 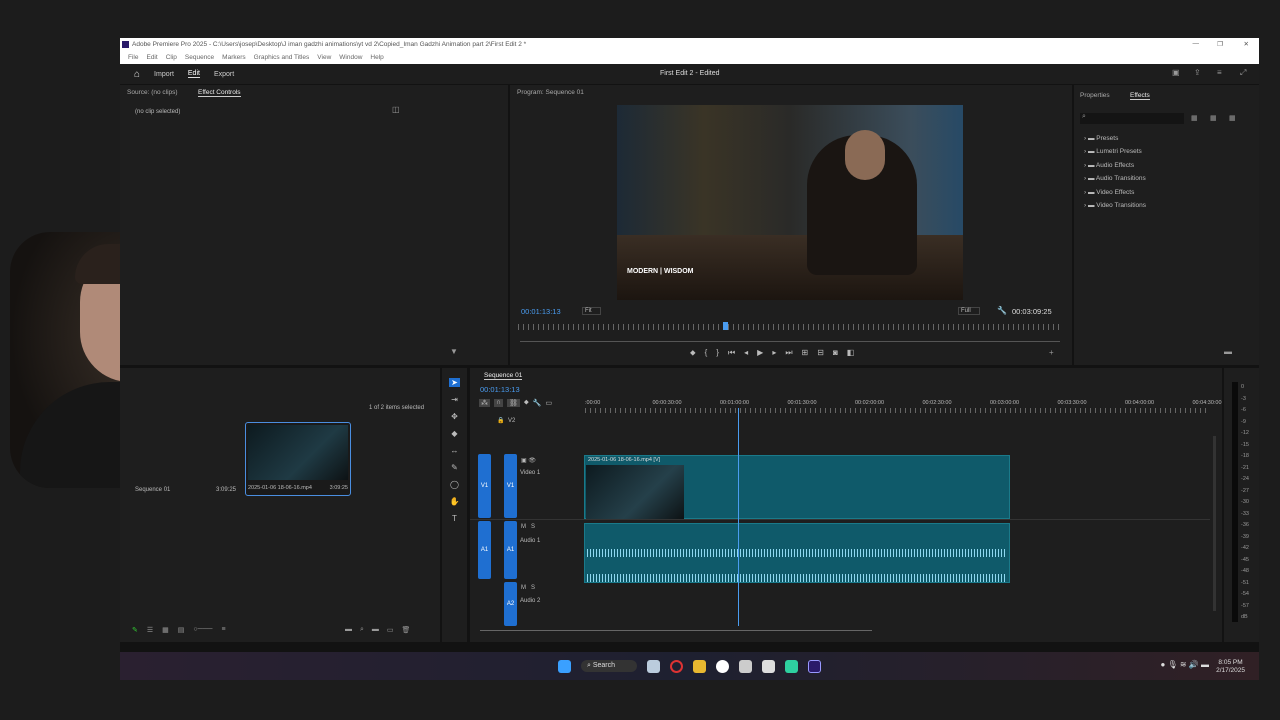 I want to click on close-button: ✕, so click(x=1246, y=44).